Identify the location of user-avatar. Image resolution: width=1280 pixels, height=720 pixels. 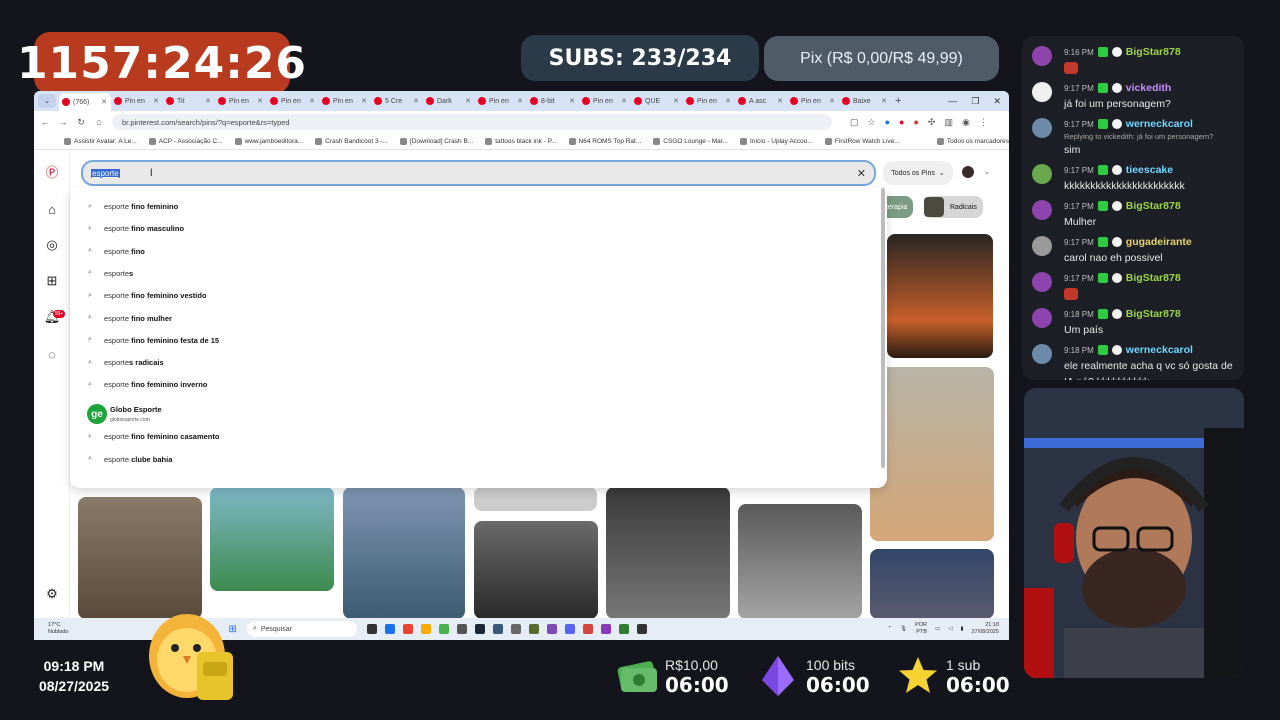
(968, 172).